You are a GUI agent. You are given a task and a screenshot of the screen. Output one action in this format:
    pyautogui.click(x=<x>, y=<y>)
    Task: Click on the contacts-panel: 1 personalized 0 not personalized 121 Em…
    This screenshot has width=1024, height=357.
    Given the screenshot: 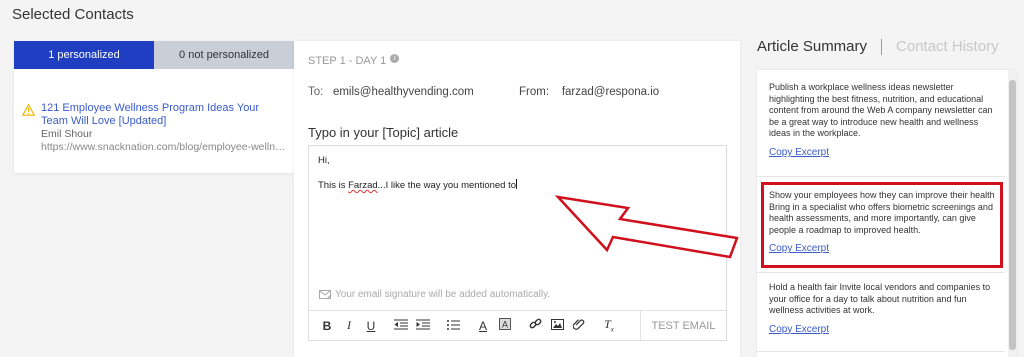 What is the action you would take?
    pyautogui.click(x=154, y=107)
    